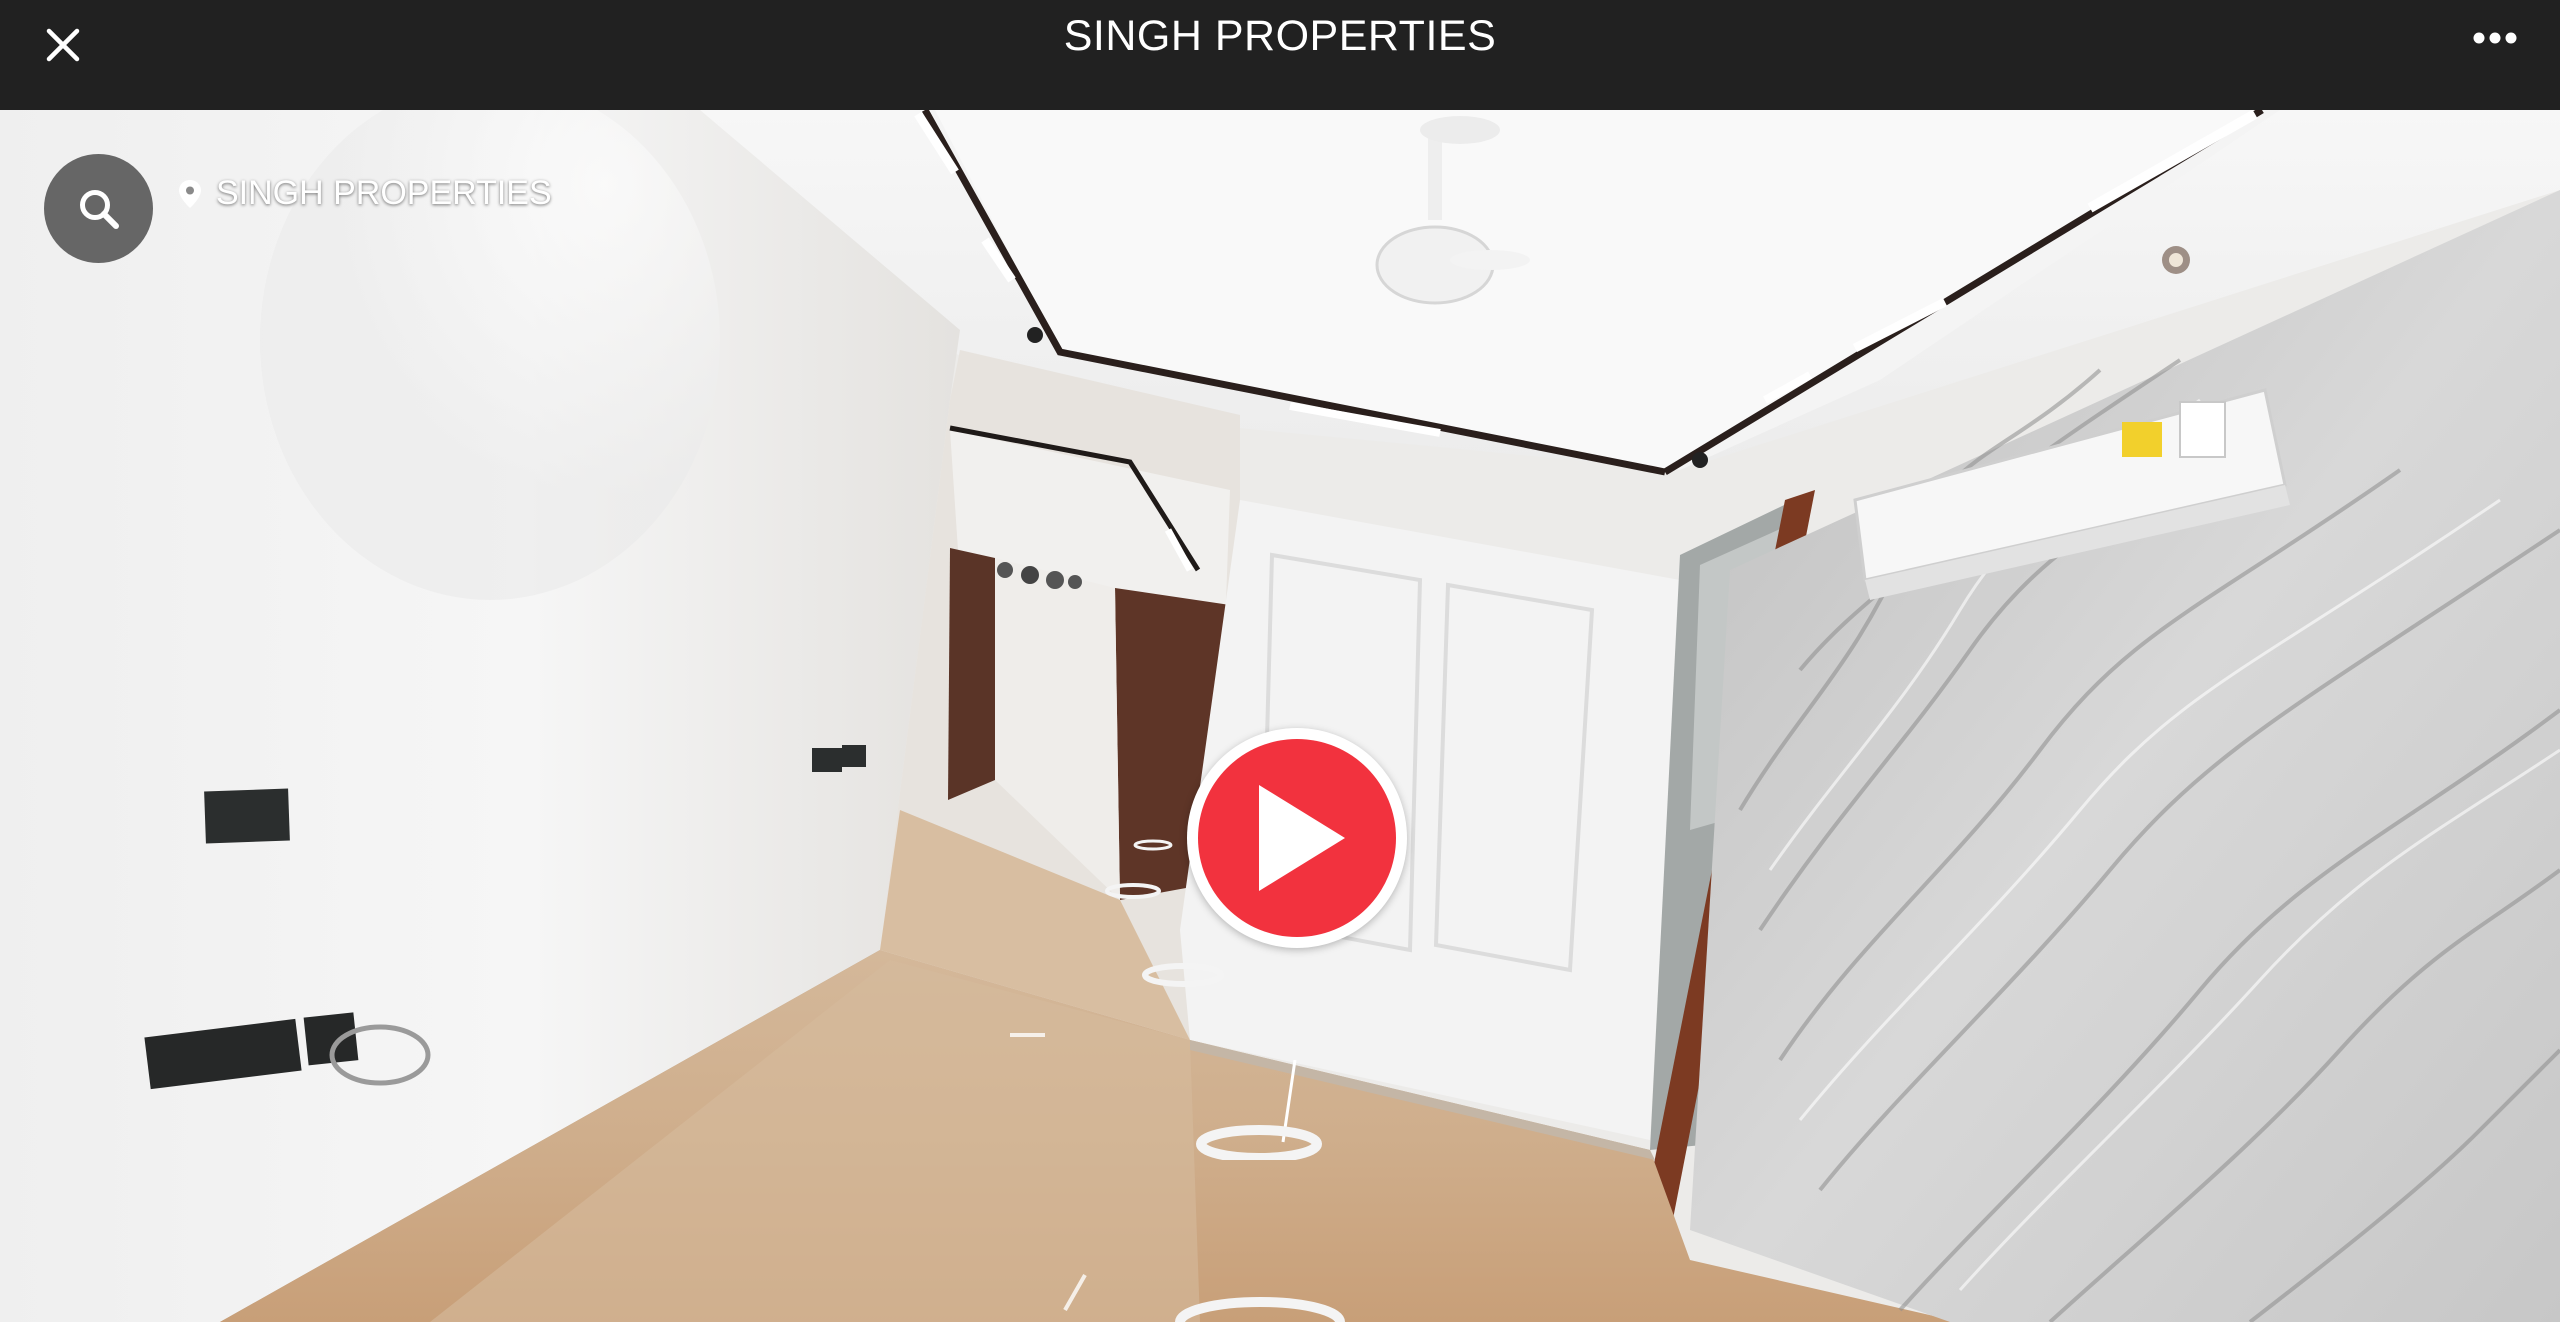 The image size is (2560, 1322). I want to click on navigation-hotspot, so click(1265, 1110).